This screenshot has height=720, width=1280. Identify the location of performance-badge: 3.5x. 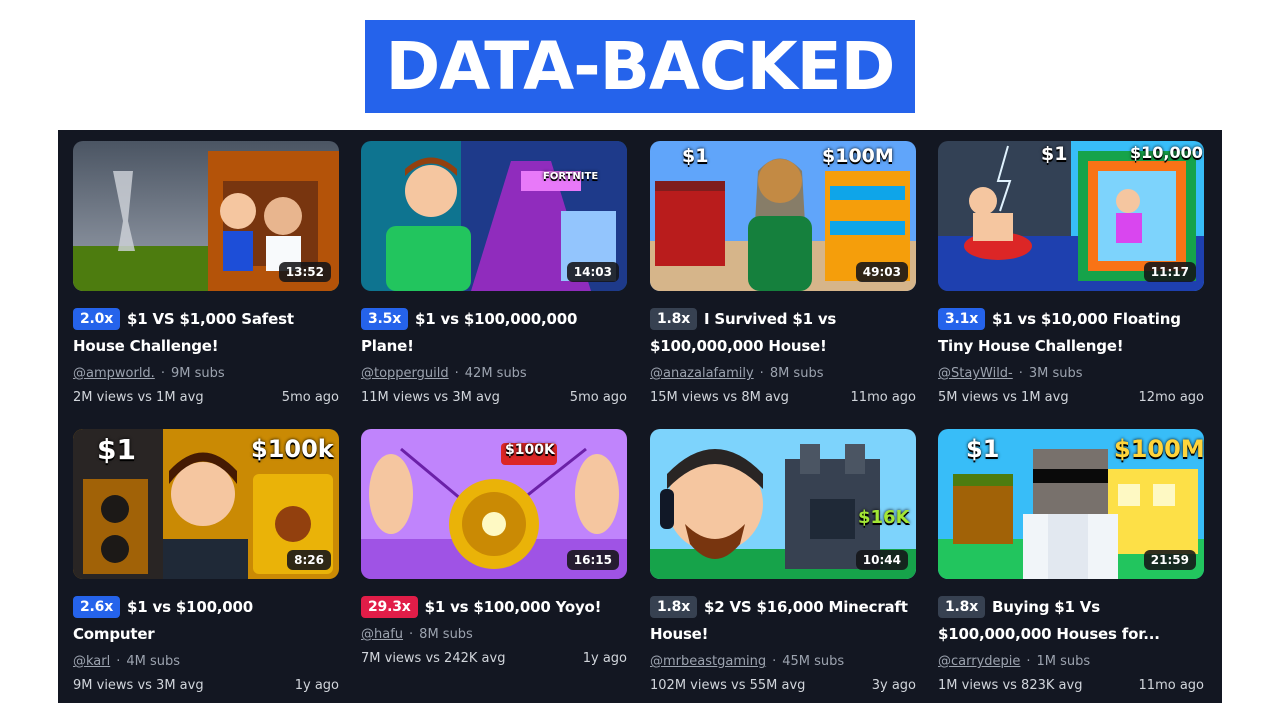
(385, 319).